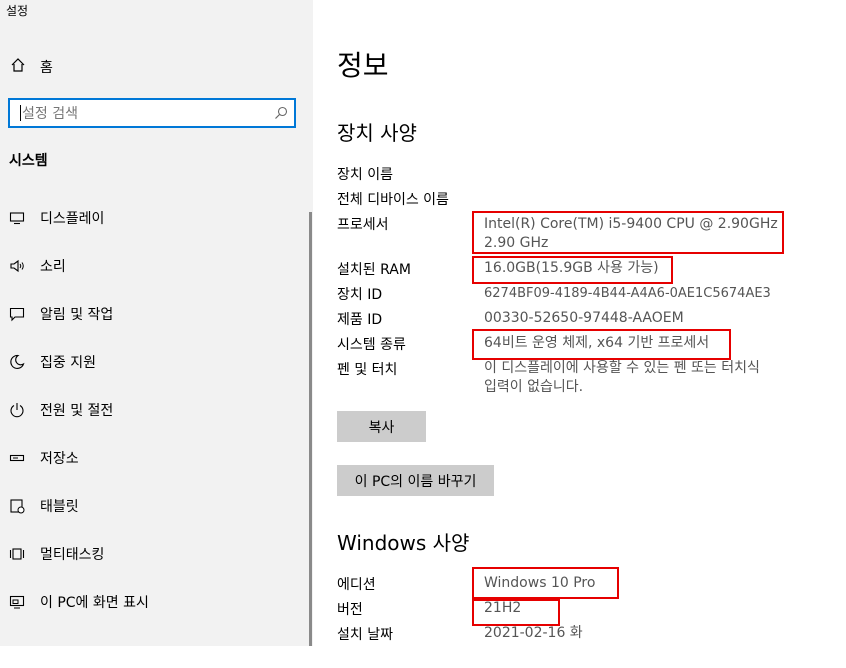  Describe the element at coordinates (152, 554) in the screenshot. I see `sidebar-item-multitasking: 멀티태스킹` at that location.